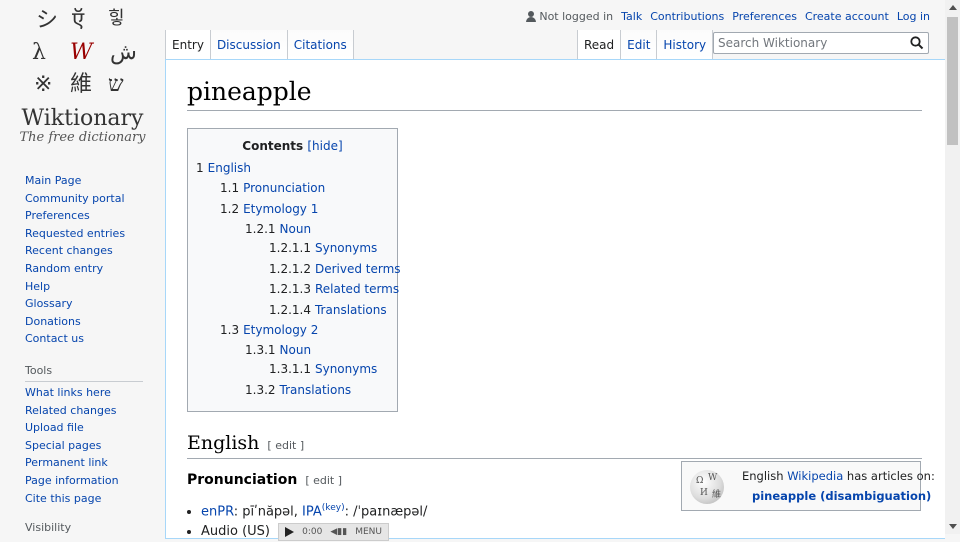 The height and width of the screenshot is (542, 960). What do you see at coordinates (278, 229) in the screenshot?
I see `toc-item: 1.2.1 Noun` at bounding box center [278, 229].